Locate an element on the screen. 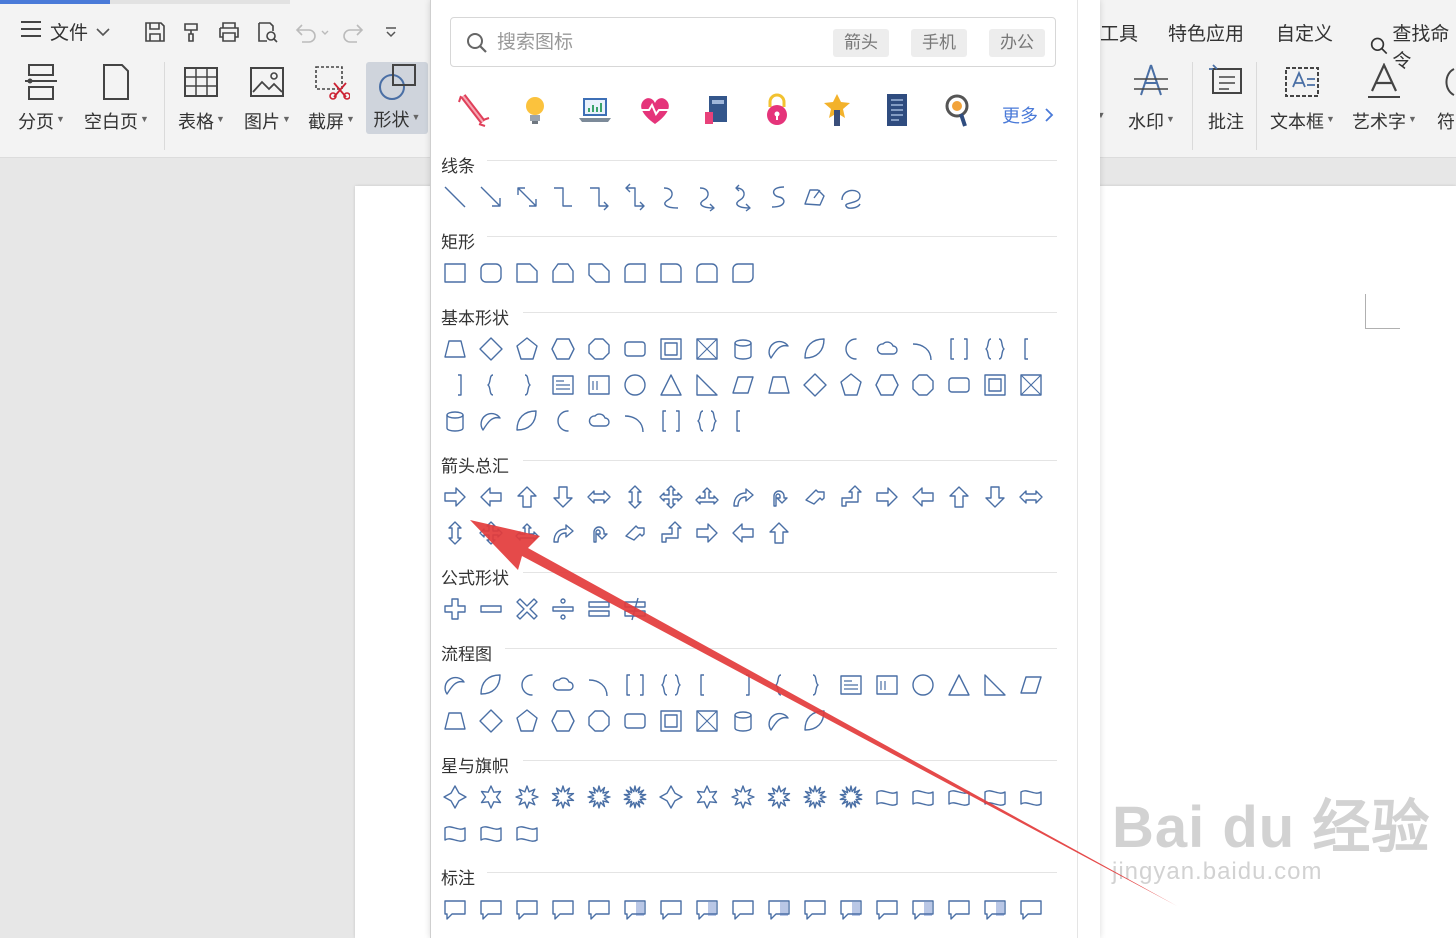  lock-icon is located at coordinates (777, 110).